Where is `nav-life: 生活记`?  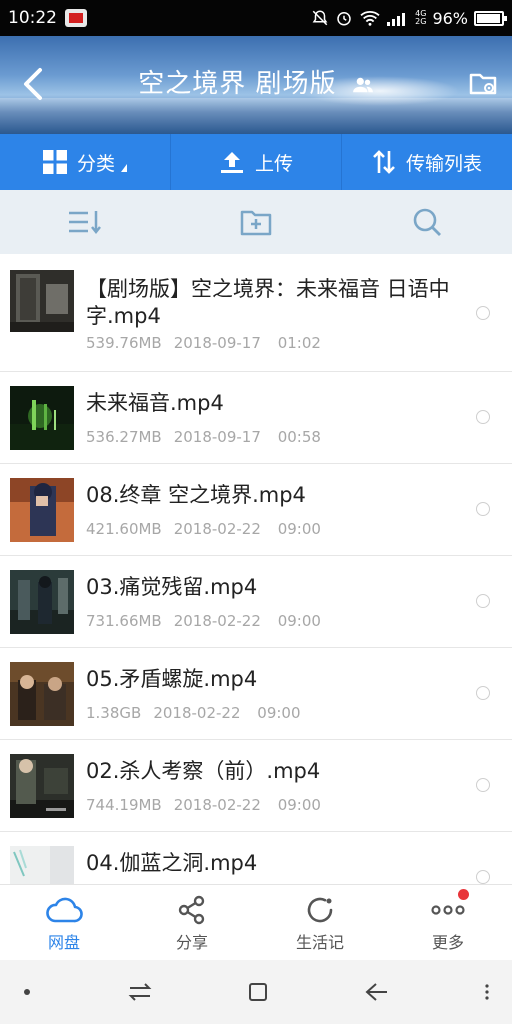
nav-life: 生活记 is located at coordinates (320, 922).